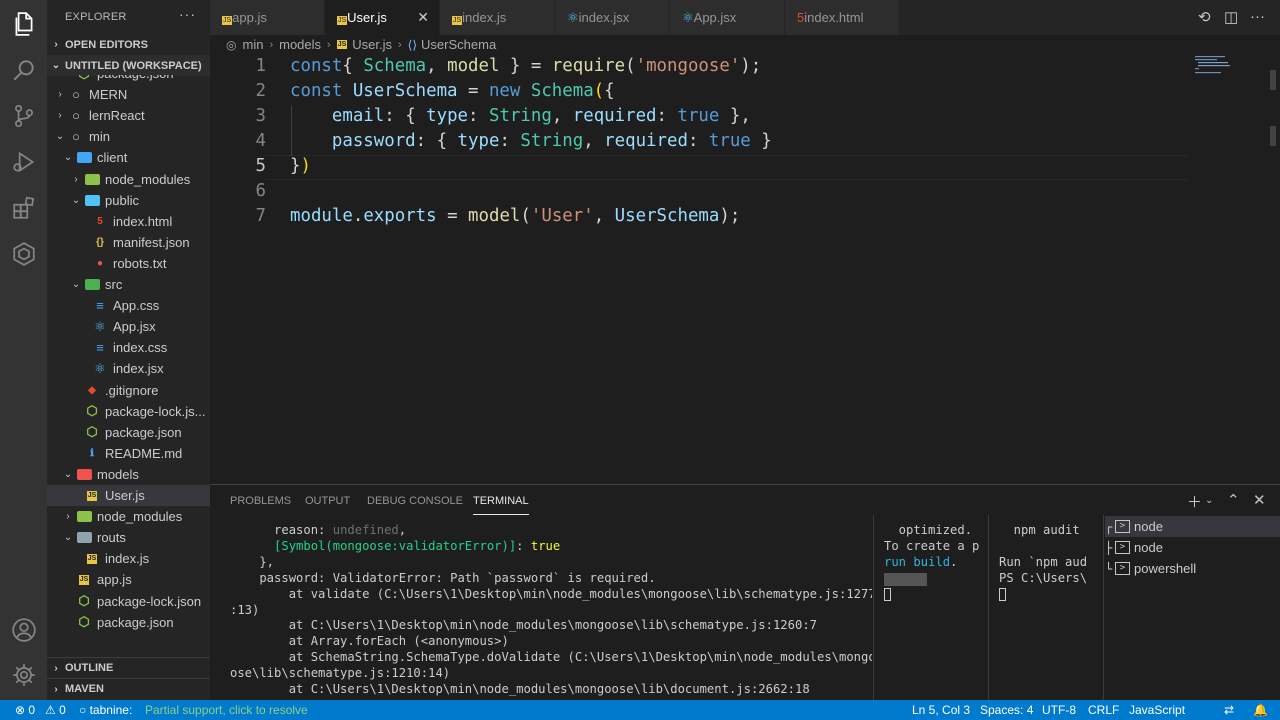 This screenshot has width=1280, height=720. Describe the element at coordinates (128, 347) in the screenshot. I see `tree-item: ≡ index.css` at that location.